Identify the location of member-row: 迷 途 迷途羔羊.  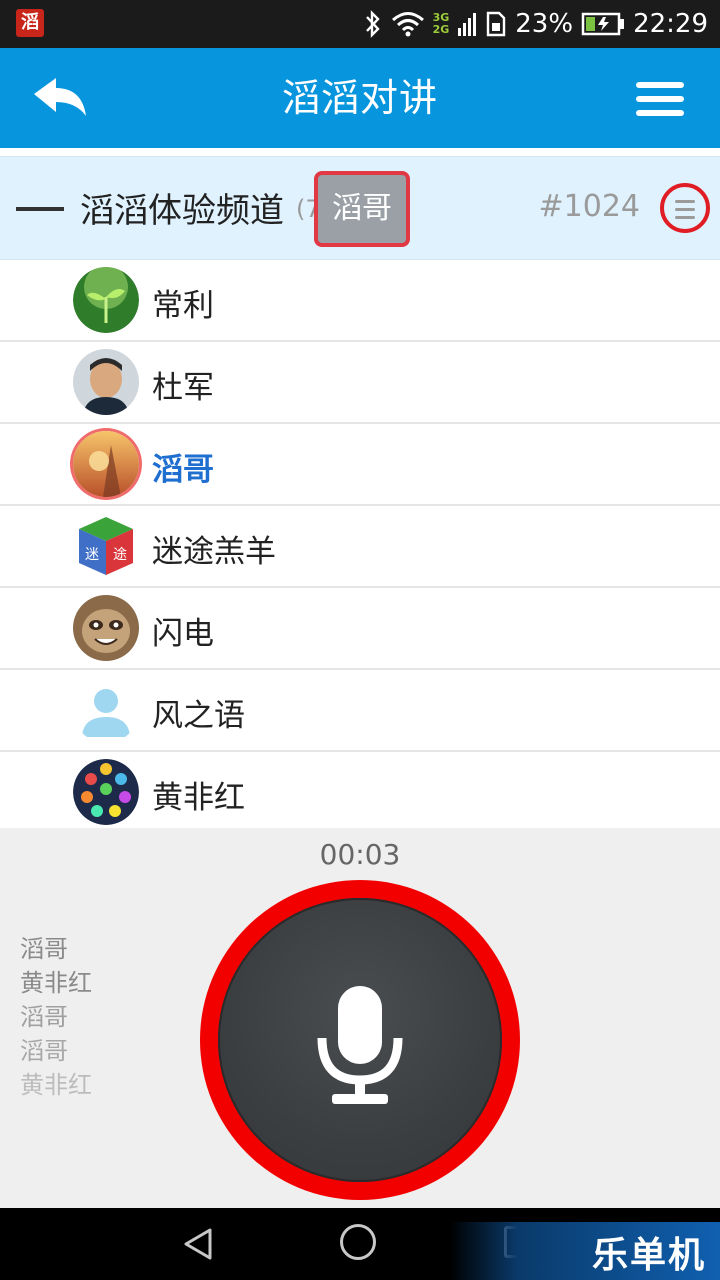
(360, 547).